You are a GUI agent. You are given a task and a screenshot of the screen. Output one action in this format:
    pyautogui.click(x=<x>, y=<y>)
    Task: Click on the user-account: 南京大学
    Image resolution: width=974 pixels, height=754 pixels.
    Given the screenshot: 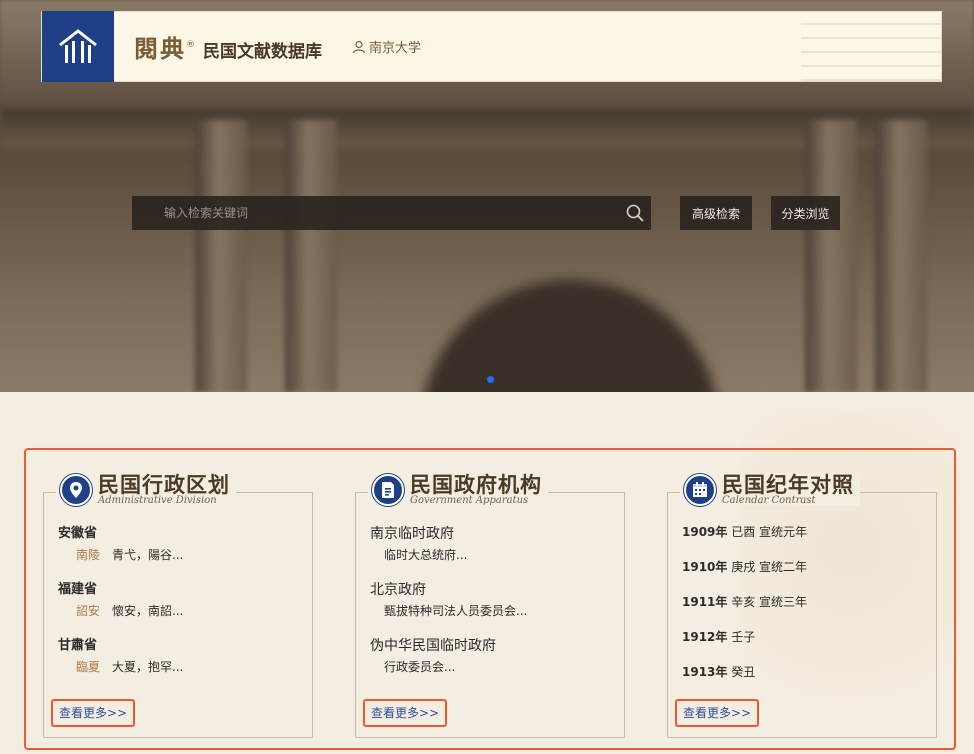 What is the action you would take?
    pyautogui.click(x=386, y=46)
    